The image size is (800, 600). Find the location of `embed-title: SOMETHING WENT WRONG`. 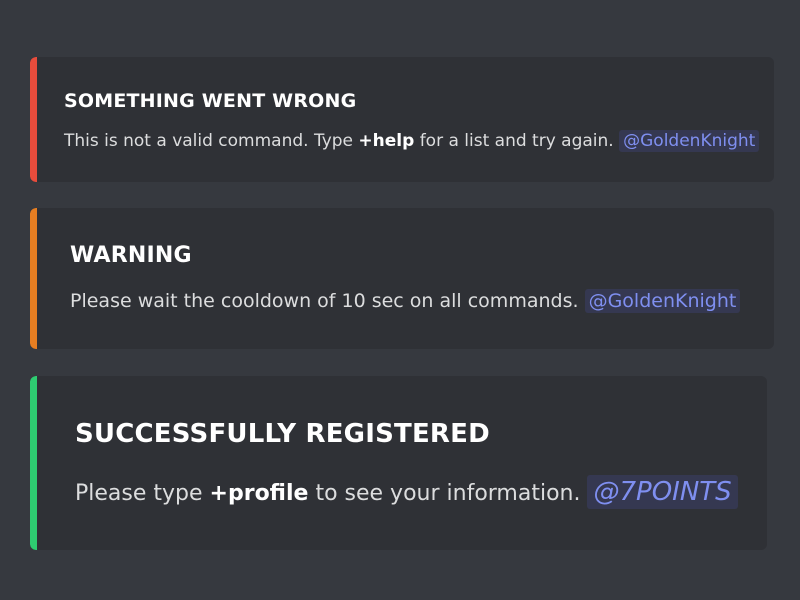

embed-title: SOMETHING WENT WRONG is located at coordinates (210, 101).